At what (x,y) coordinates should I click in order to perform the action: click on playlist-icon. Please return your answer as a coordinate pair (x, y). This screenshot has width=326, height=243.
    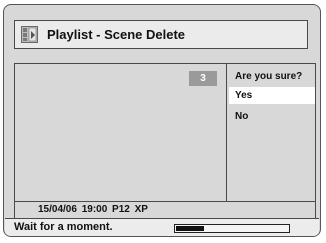
    Looking at the image, I should click on (29, 34).